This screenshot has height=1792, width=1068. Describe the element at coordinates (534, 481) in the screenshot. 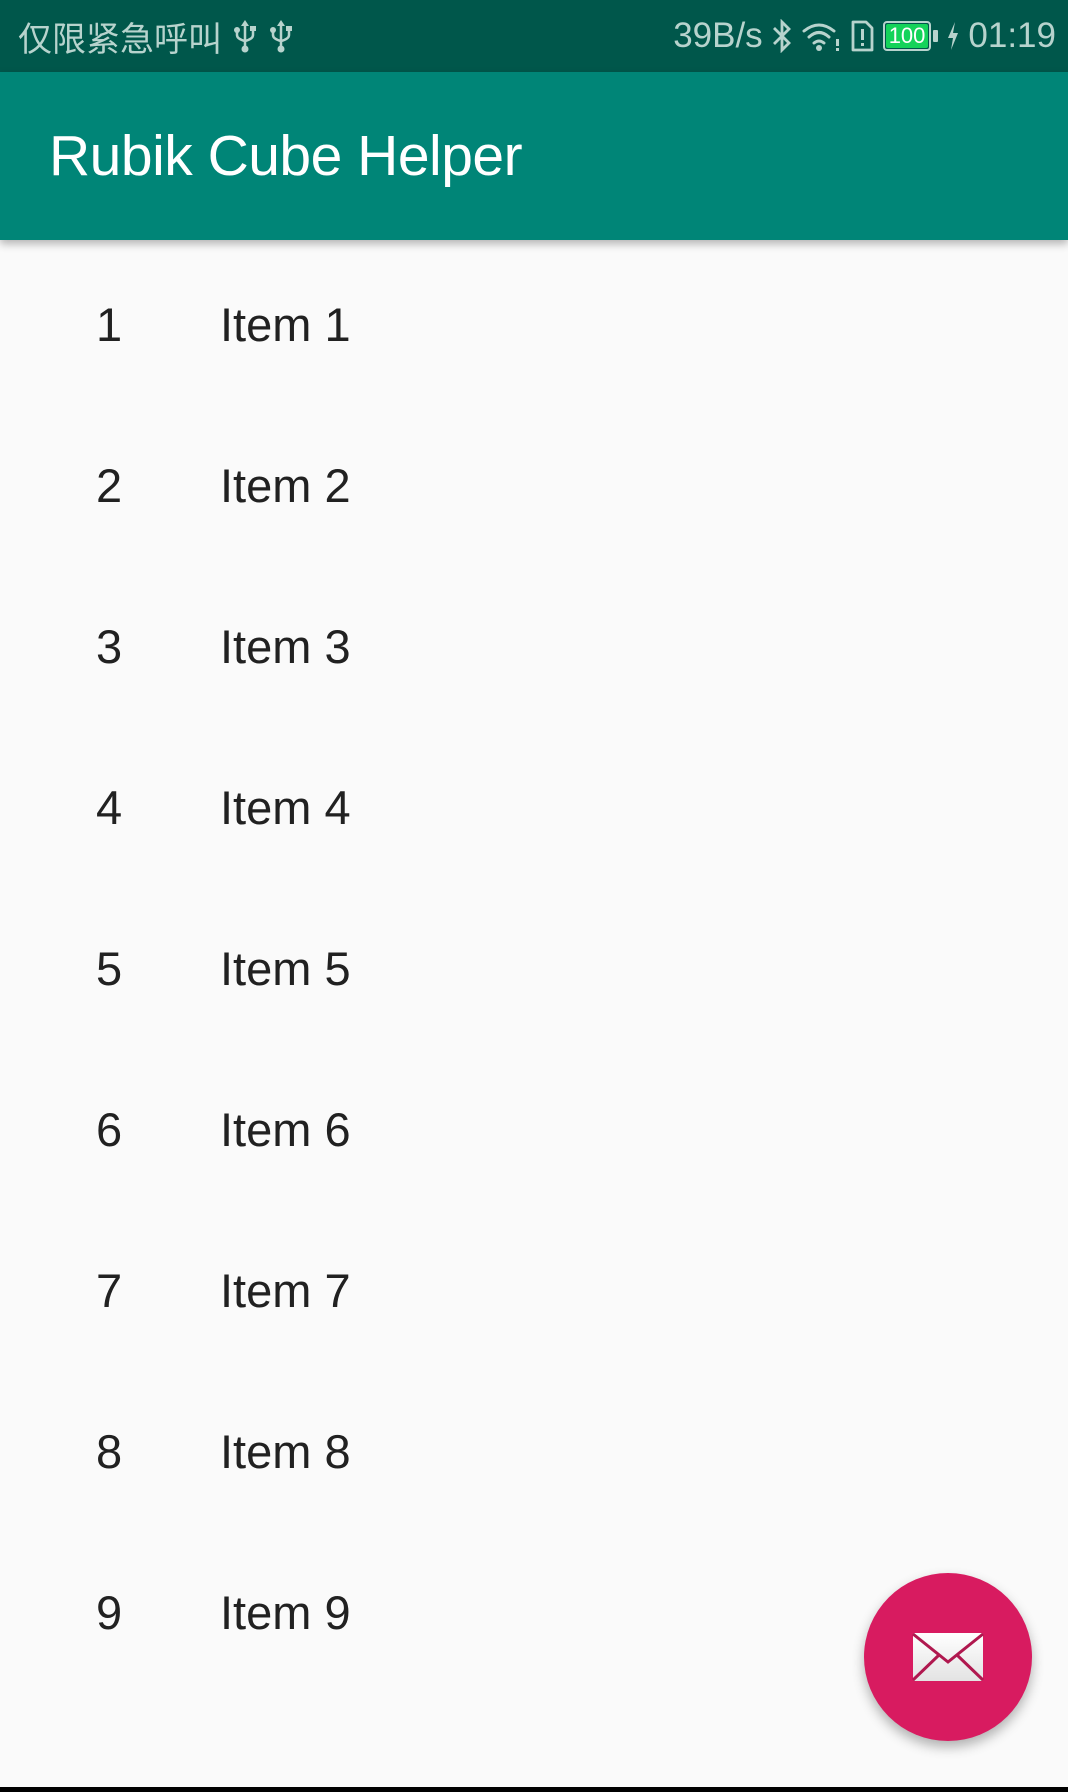

I see `list-item: 2 Item 2` at that location.